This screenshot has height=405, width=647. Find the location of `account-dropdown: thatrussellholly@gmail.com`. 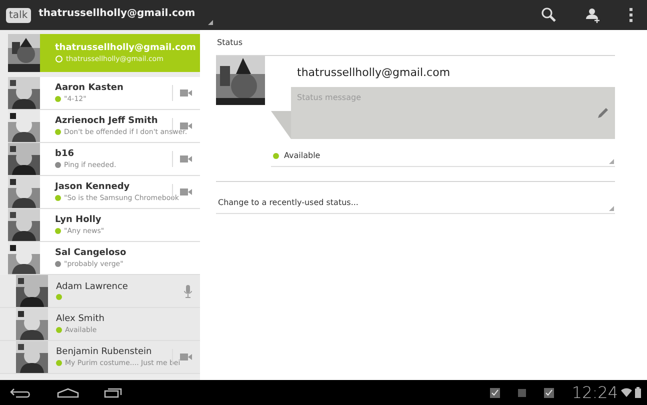

account-dropdown: thatrussellholly@gmail.com is located at coordinates (123, 15).